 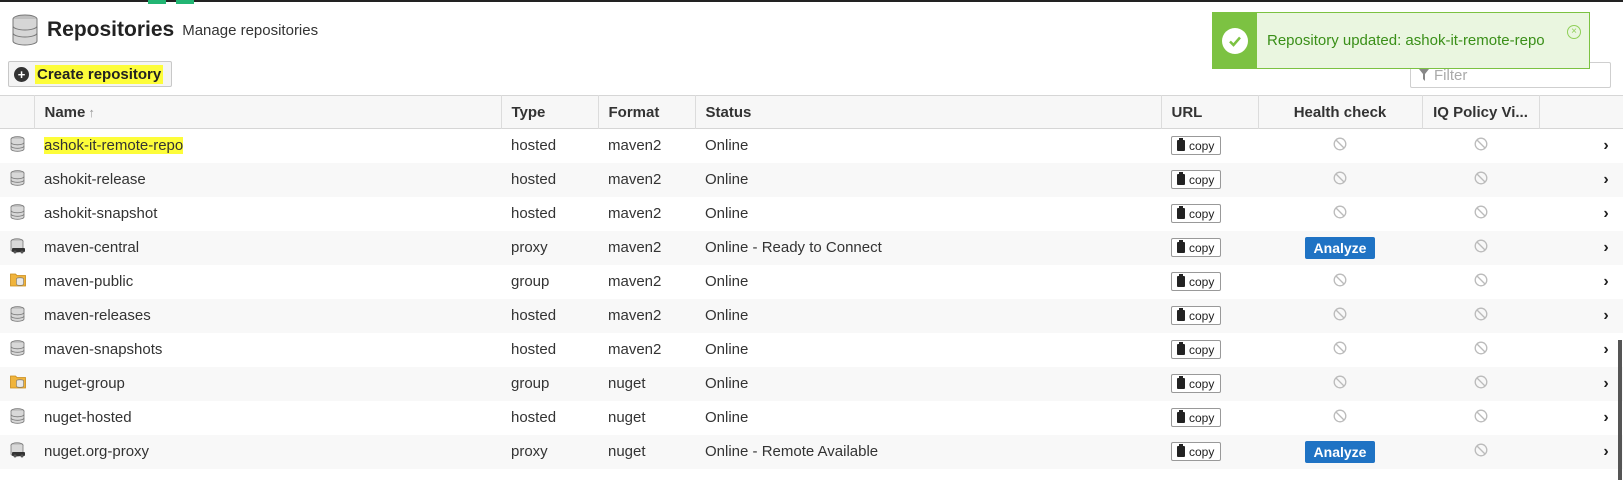 I want to click on page-title: Repositories, so click(x=111, y=29).